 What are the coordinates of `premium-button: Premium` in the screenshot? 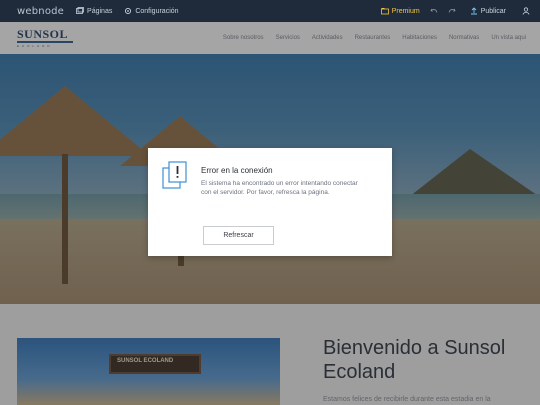 It's located at (400, 11).